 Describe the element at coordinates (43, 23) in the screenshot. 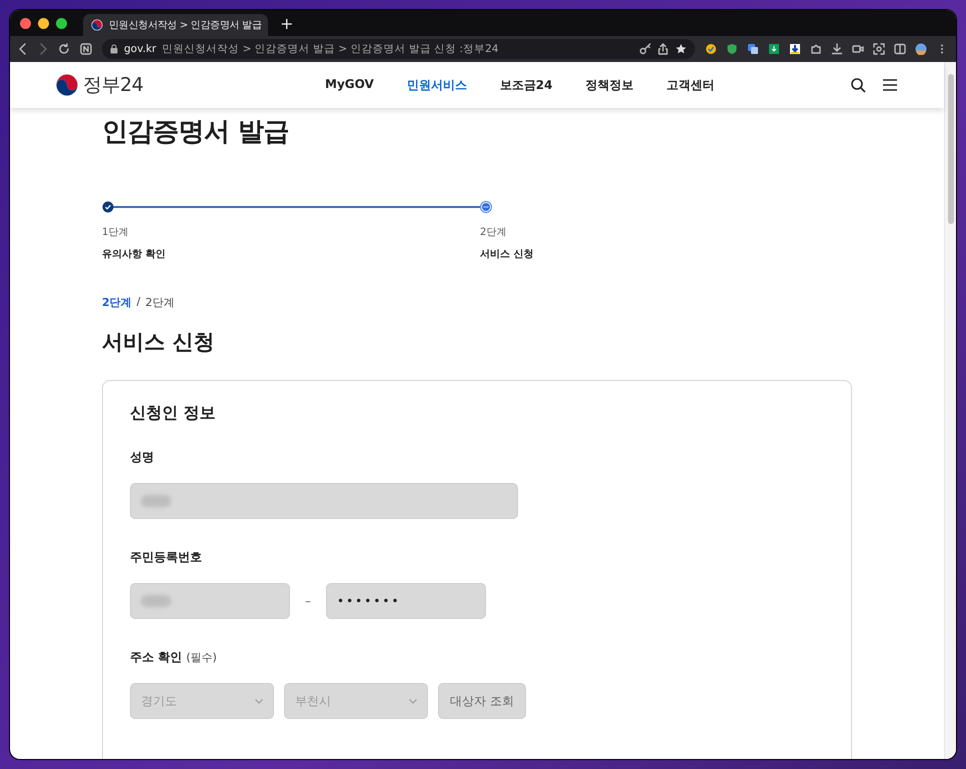

I see `minimize-window-button` at that location.